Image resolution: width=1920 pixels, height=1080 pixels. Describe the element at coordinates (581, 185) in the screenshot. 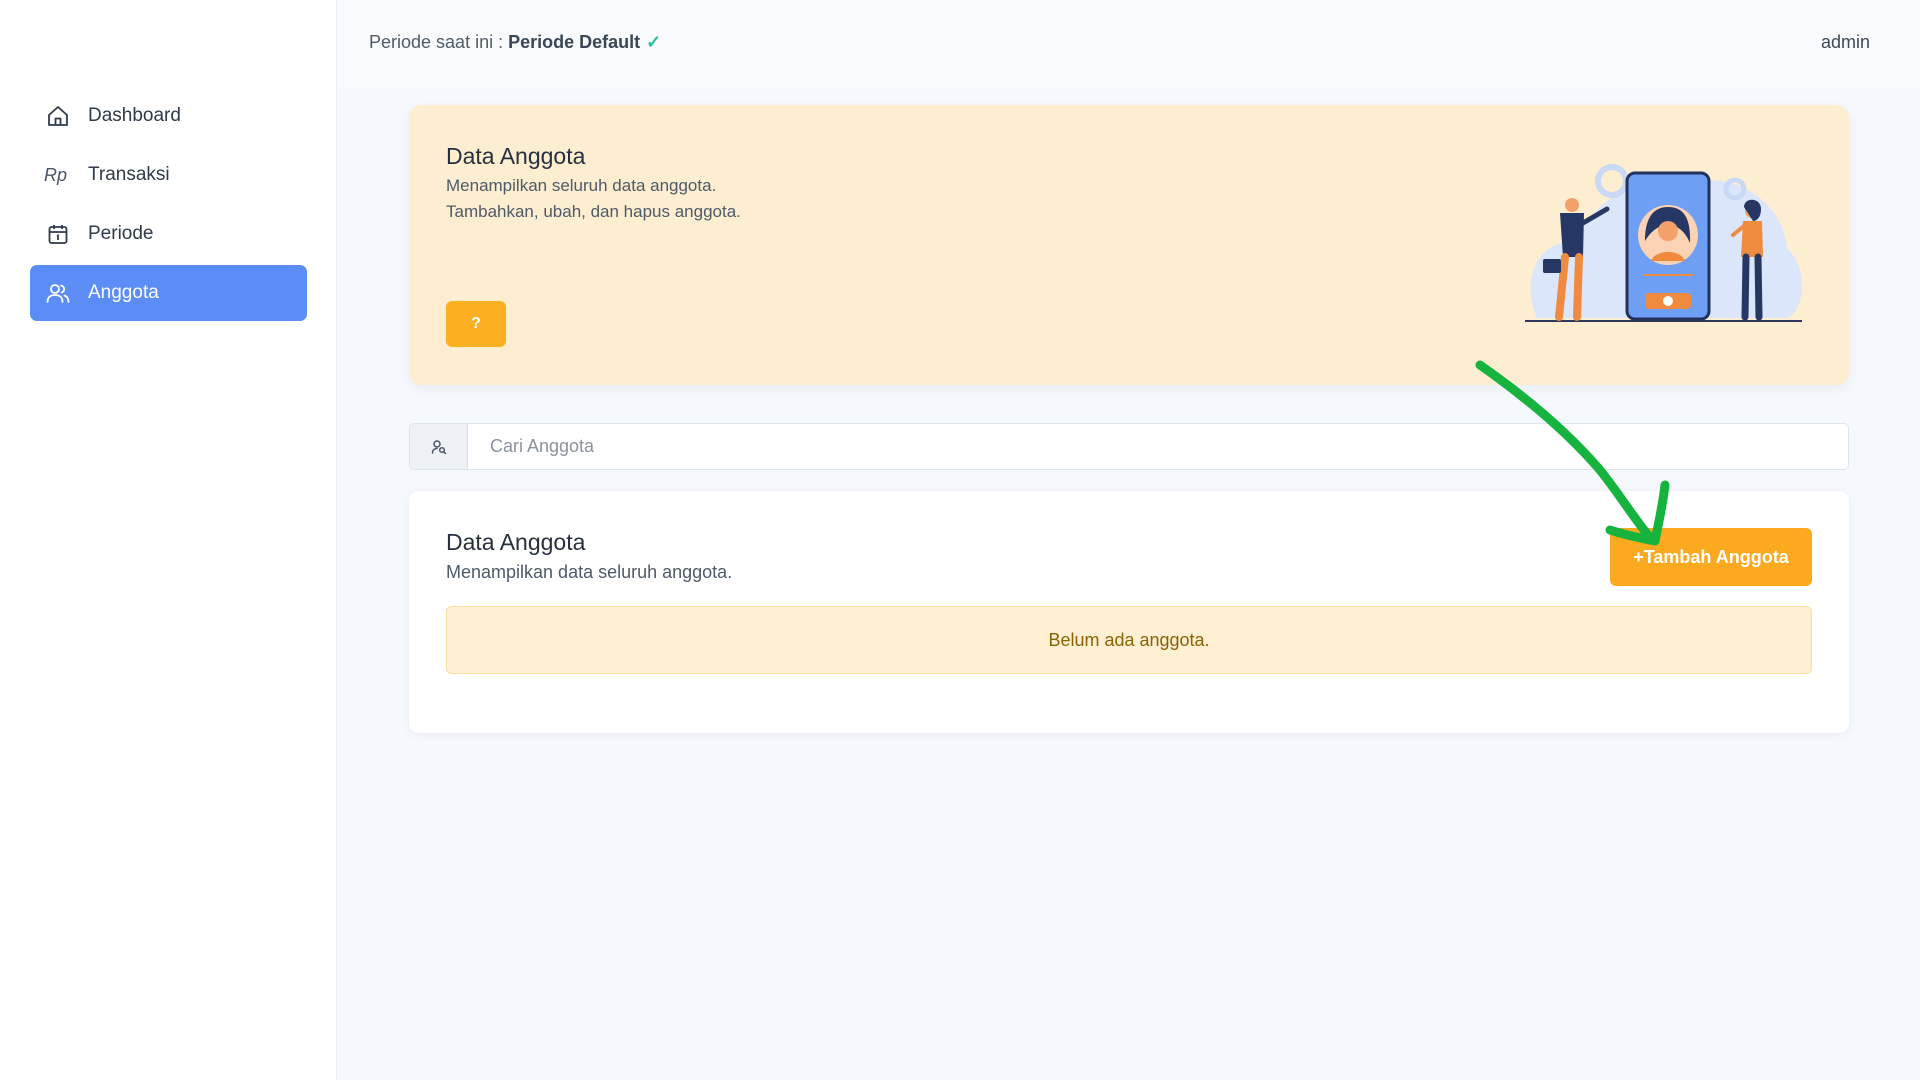

I see `hero-subtitle-line: Menampilkan seluruh data anggota.` at that location.